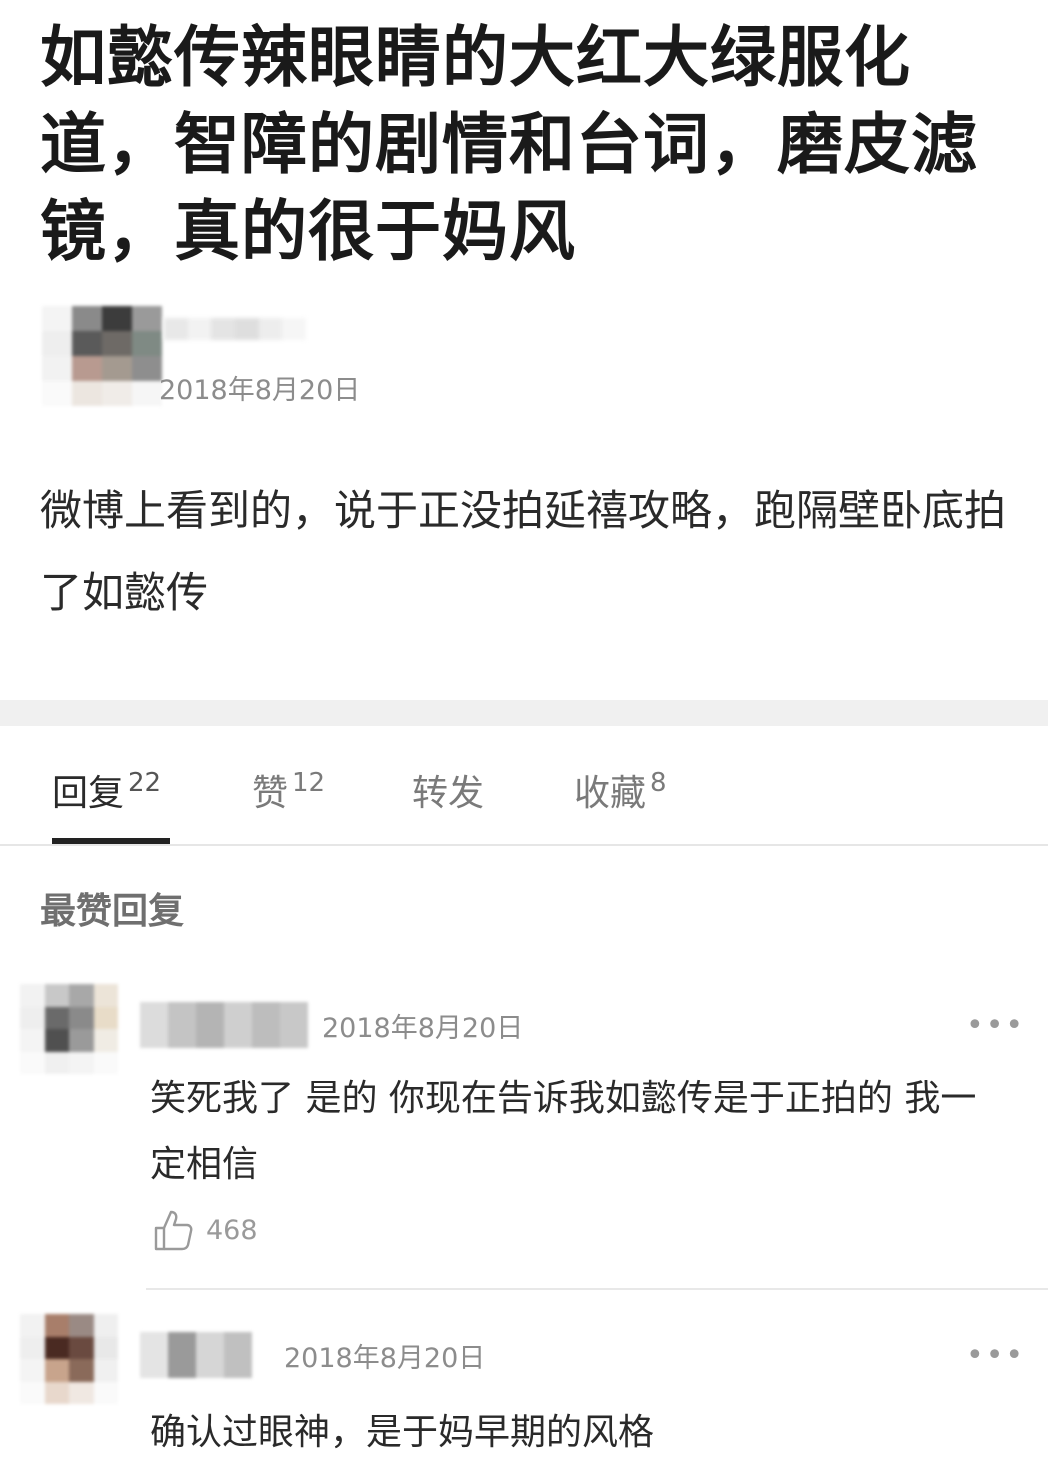 This screenshot has height=1464, width=1048. I want to click on tab-favorites: 收藏 8, so click(620, 790).